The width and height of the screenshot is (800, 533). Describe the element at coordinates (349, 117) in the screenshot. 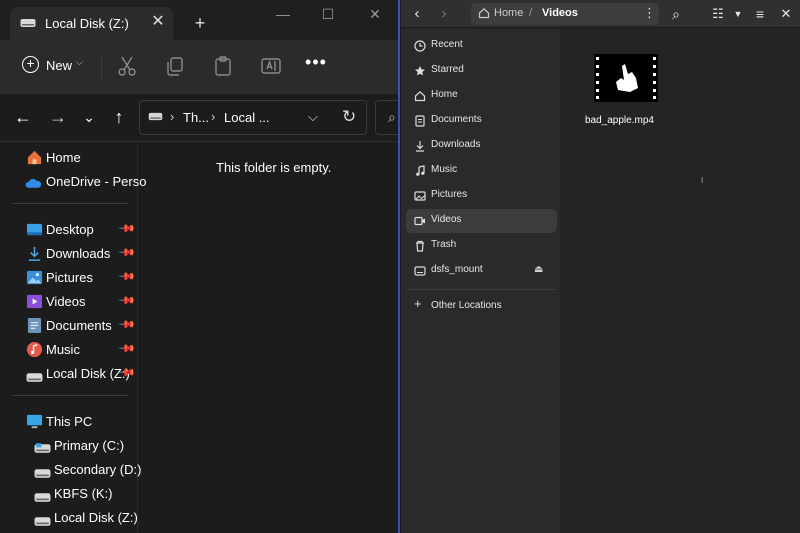

I see `refresh-icon: ↻` at that location.